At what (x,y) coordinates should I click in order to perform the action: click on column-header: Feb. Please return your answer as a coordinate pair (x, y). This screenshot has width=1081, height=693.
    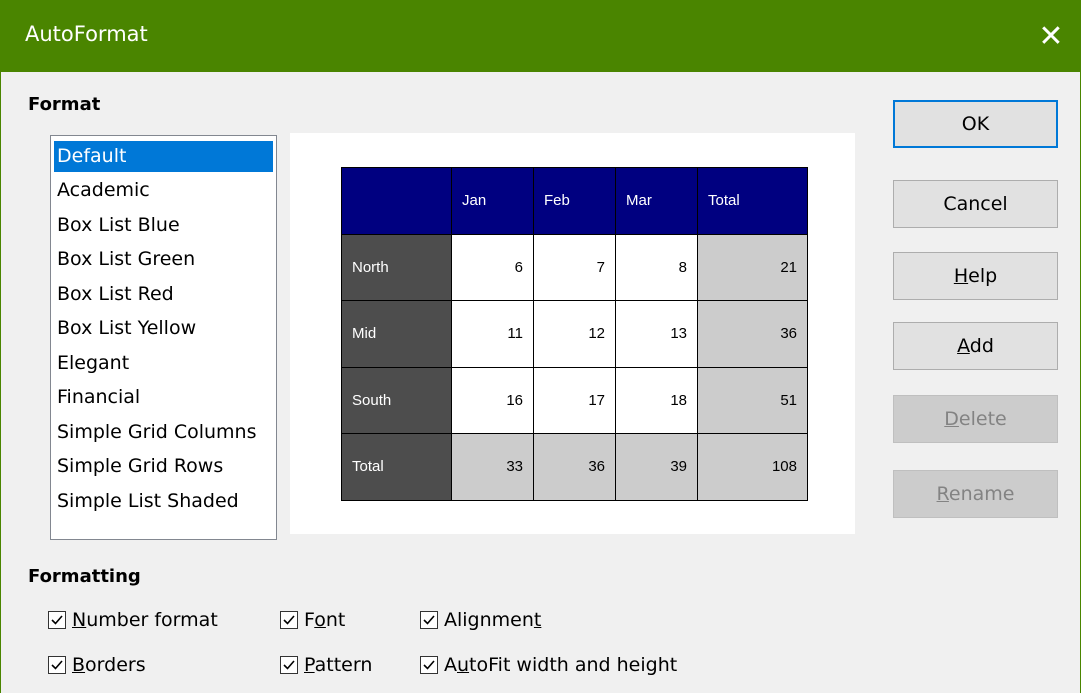
    Looking at the image, I should click on (574, 201).